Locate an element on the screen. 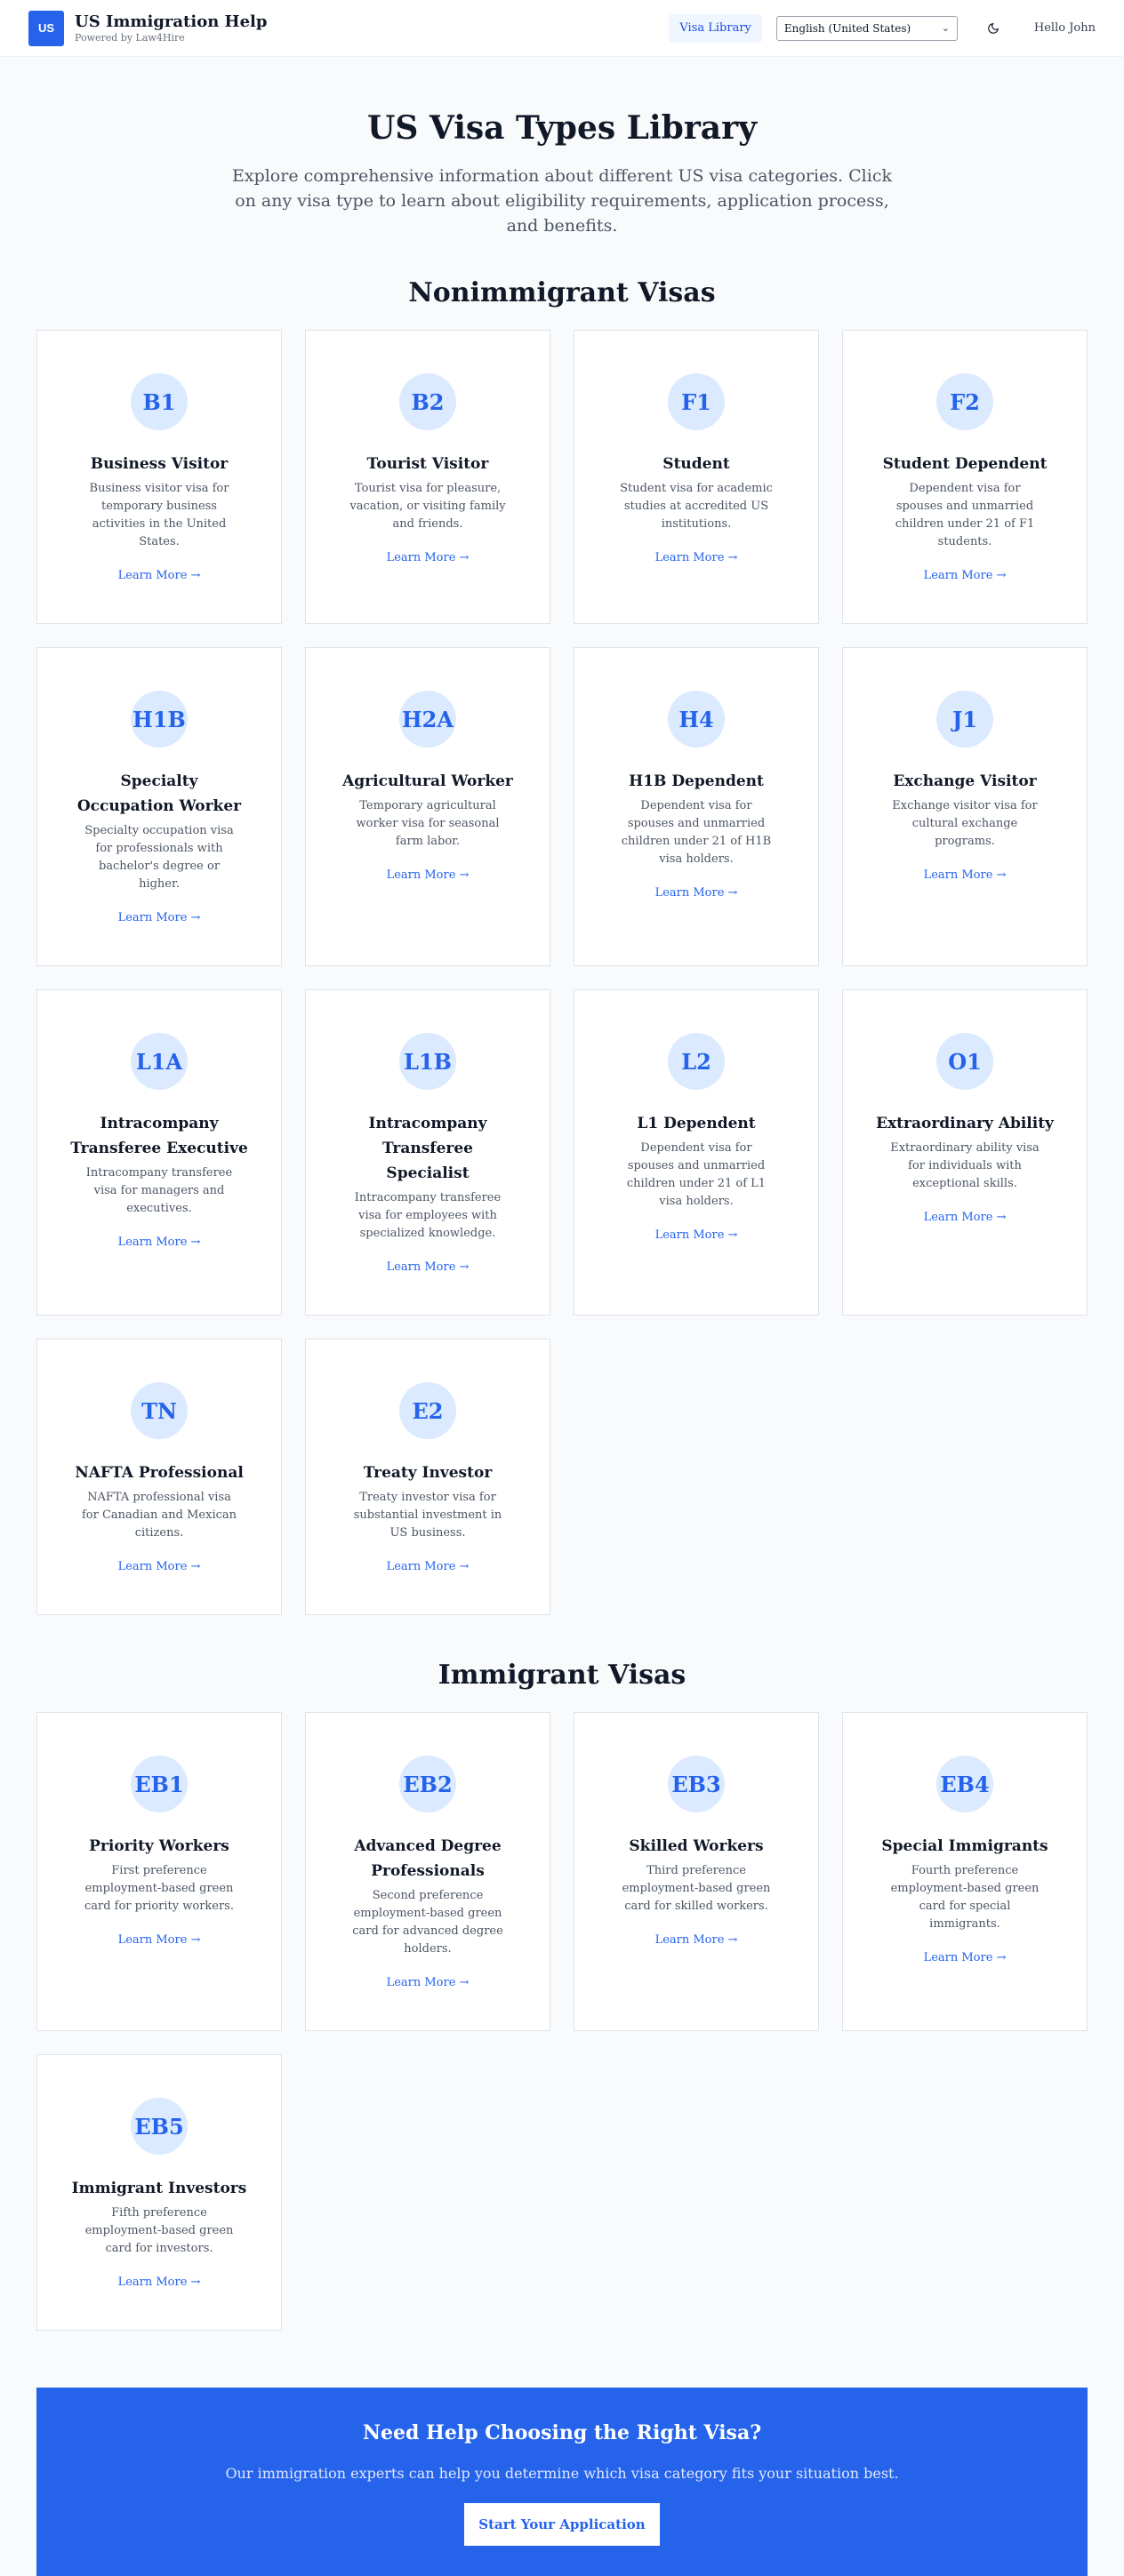  visa-code-badge: EB3 is located at coordinates (696, 1784).